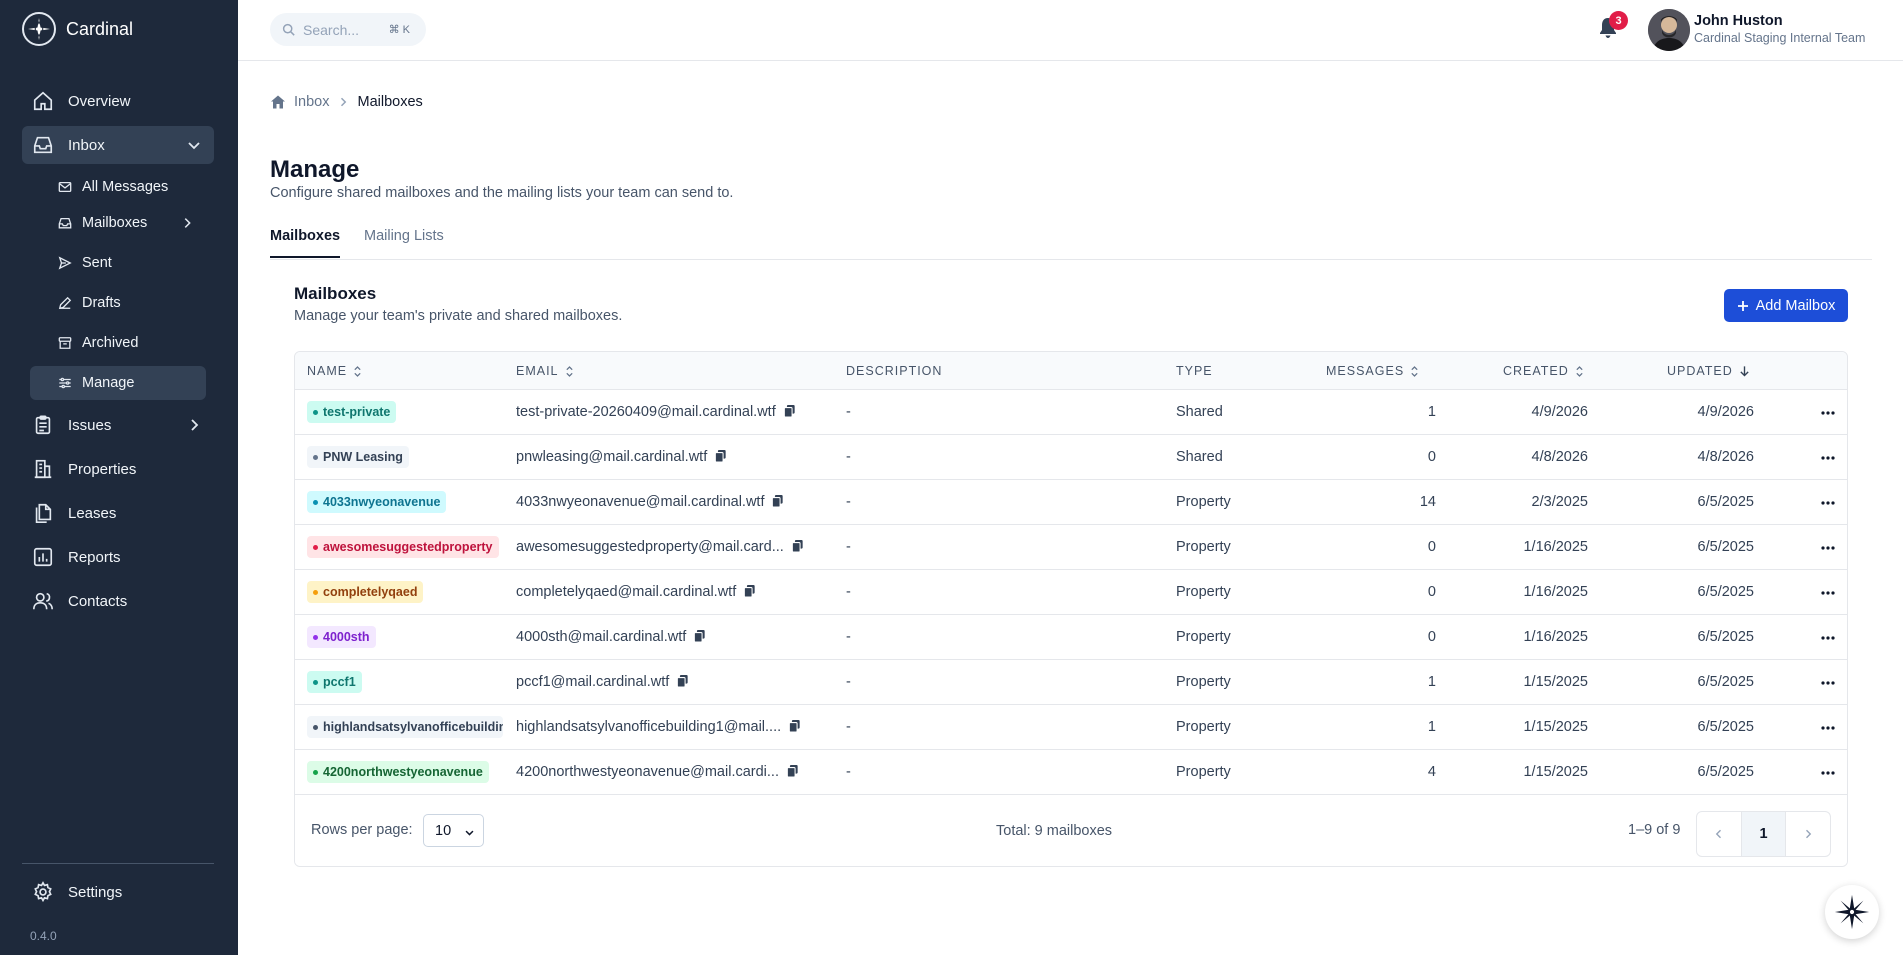  What do you see at coordinates (288, 29) in the screenshot?
I see `search-icon` at bounding box center [288, 29].